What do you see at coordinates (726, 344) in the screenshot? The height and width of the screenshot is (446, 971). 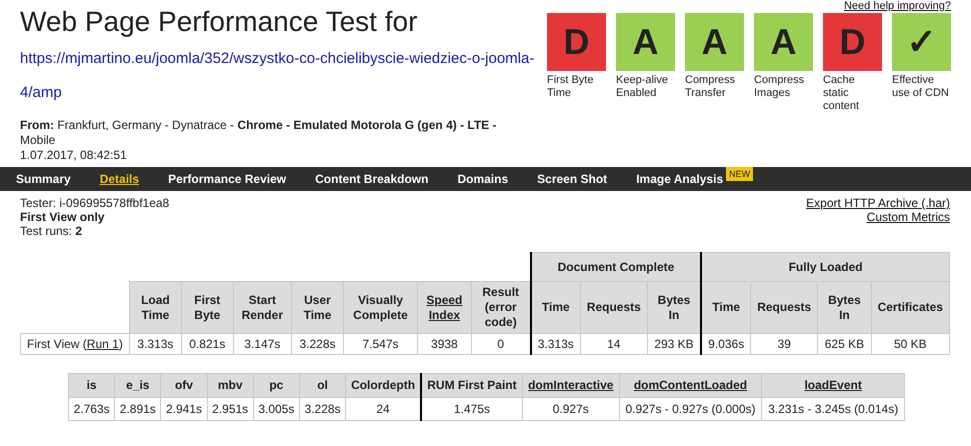 I see `table-cell: 9.036s` at bounding box center [726, 344].